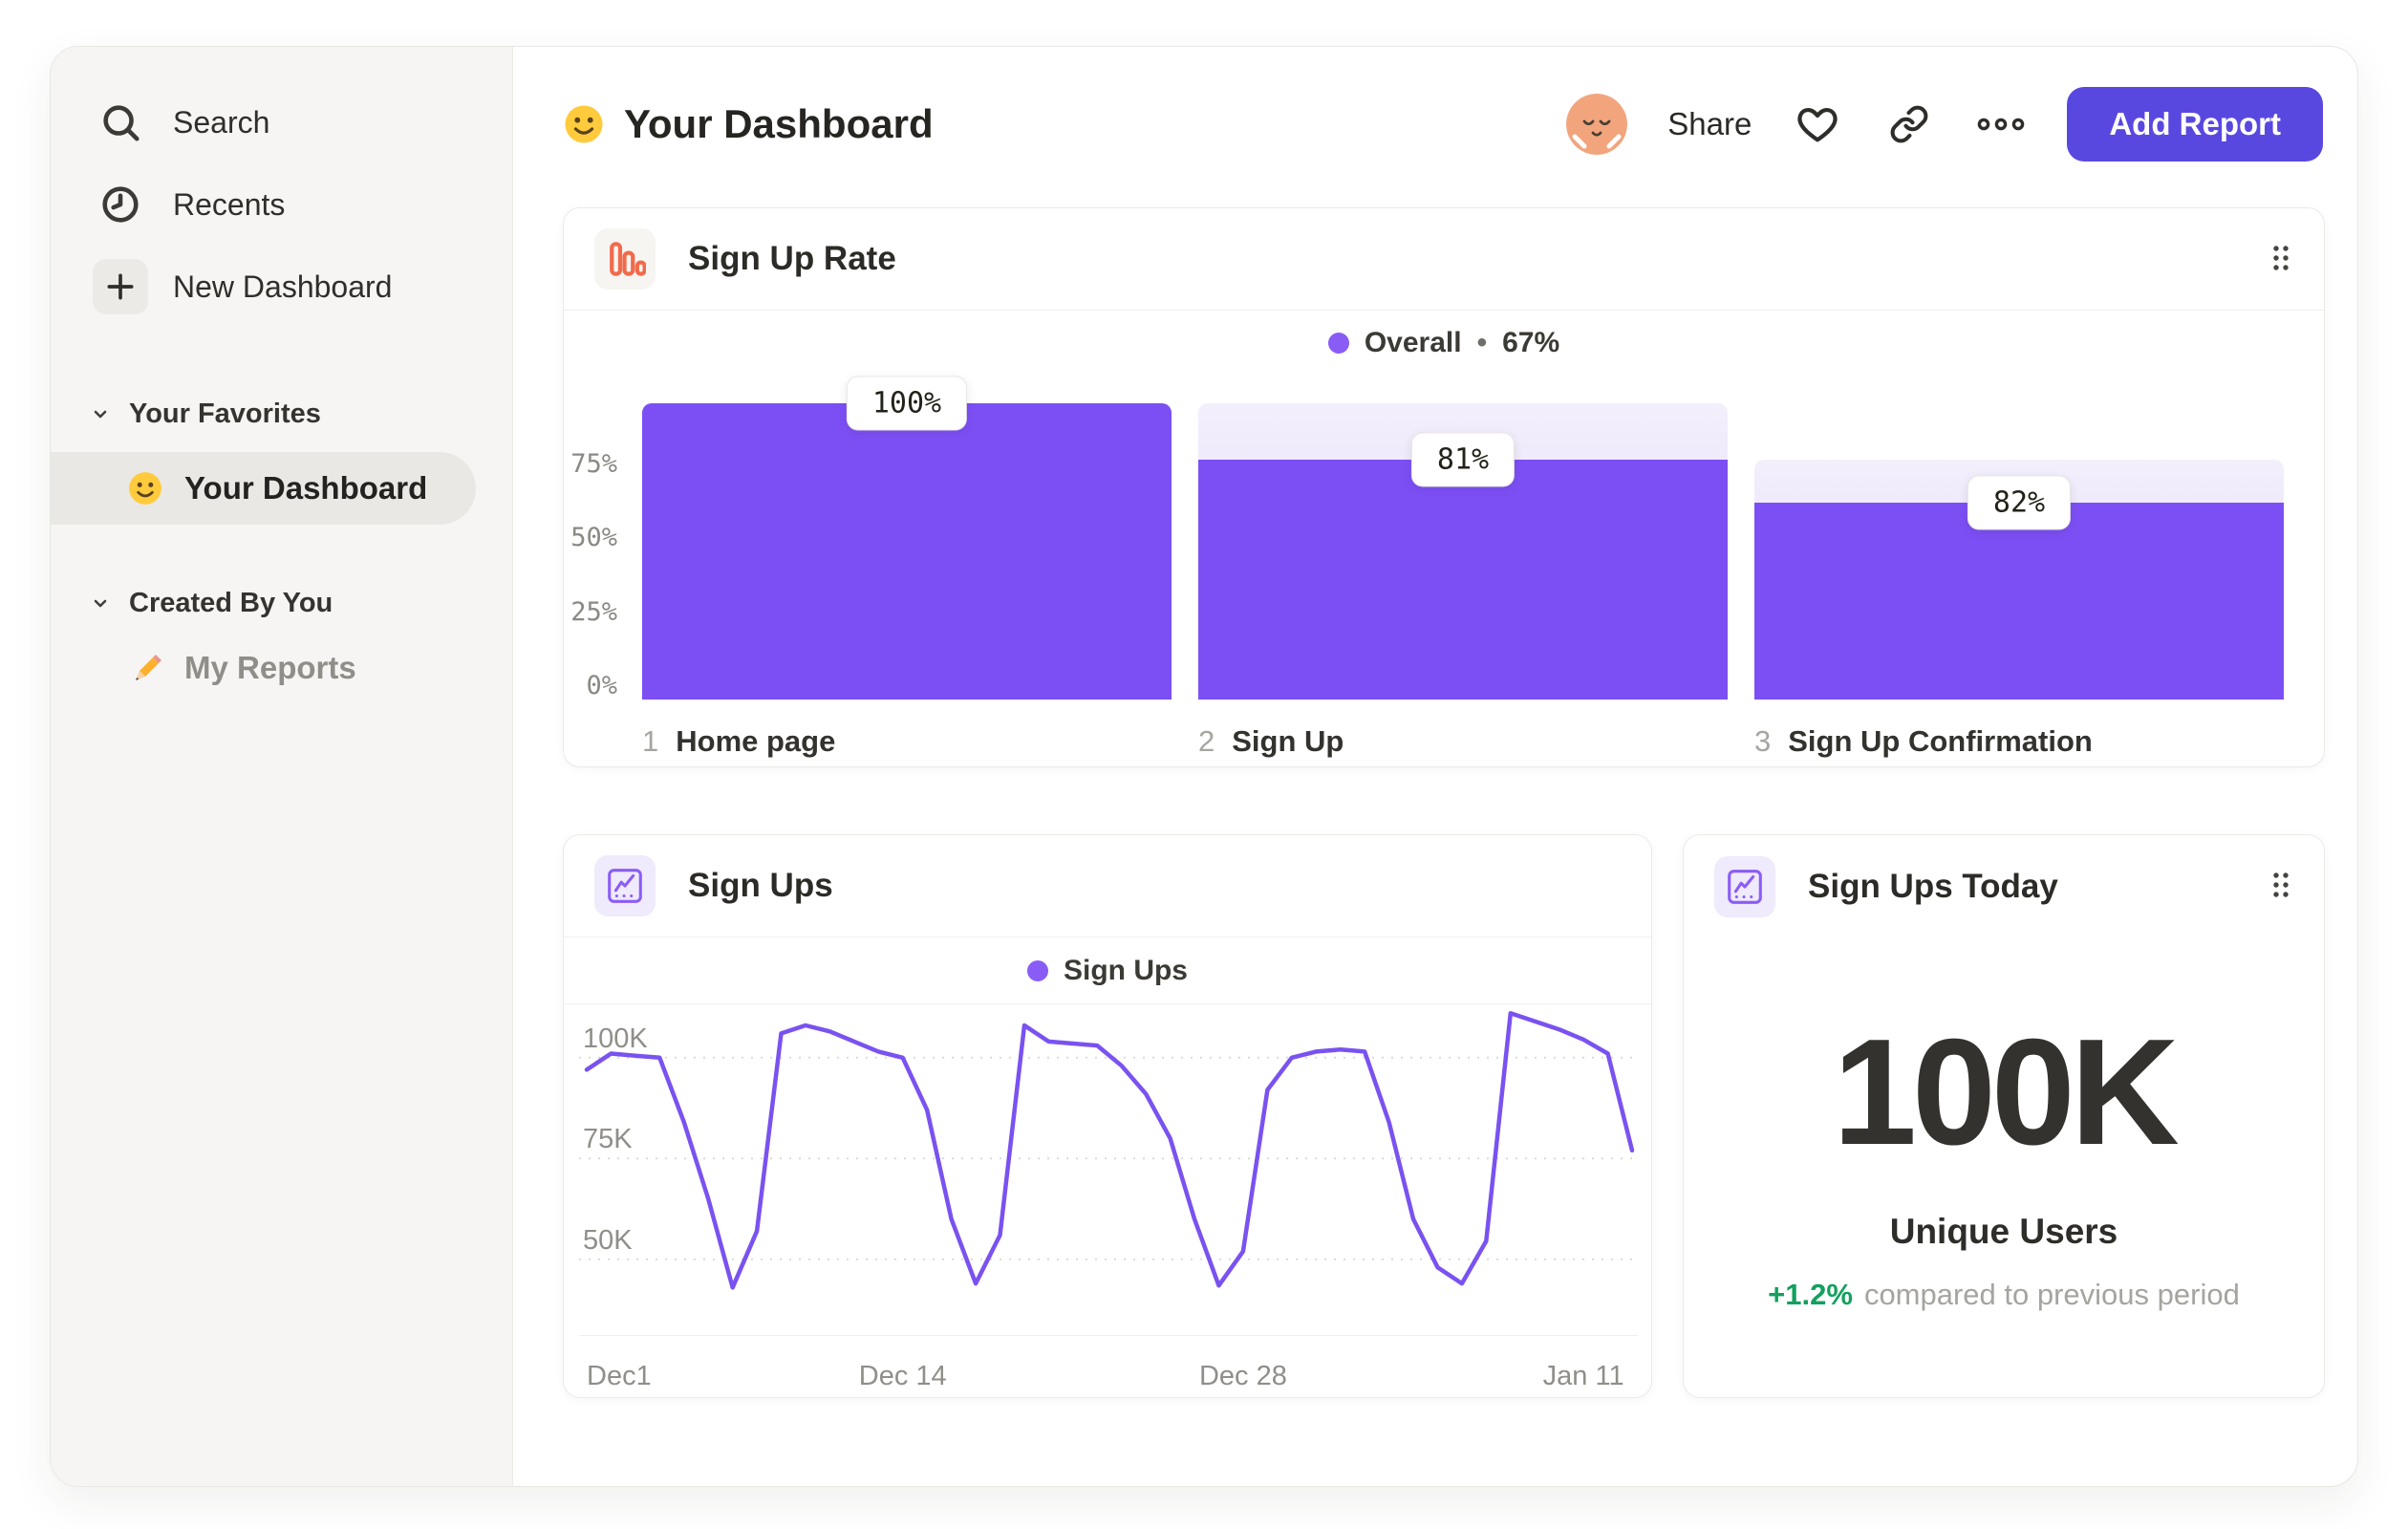 The width and height of the screenshot is (2408, 1529). I want to click on dashboard-header: Your Dashboard Share Add Report, so click(1443, 124).